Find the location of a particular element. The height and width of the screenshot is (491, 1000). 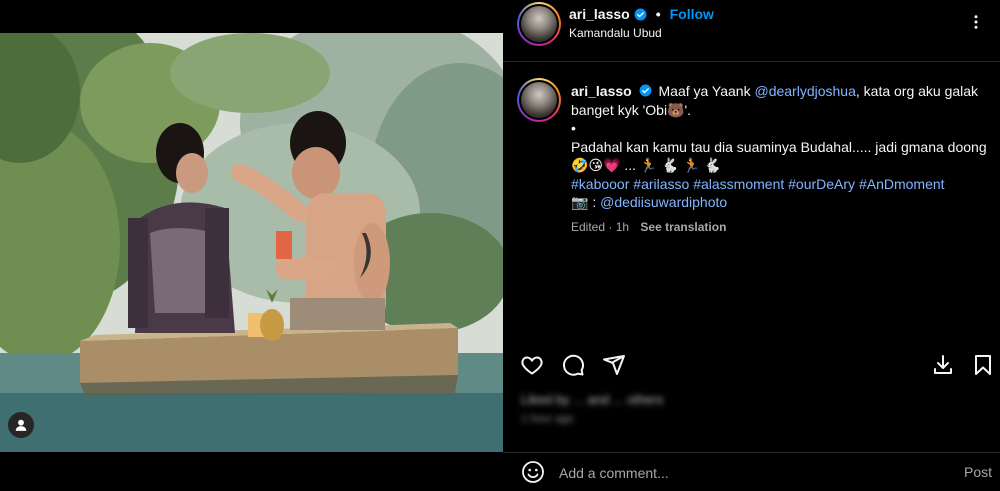

follow-button: Follow is located at coordinates (692, 14).